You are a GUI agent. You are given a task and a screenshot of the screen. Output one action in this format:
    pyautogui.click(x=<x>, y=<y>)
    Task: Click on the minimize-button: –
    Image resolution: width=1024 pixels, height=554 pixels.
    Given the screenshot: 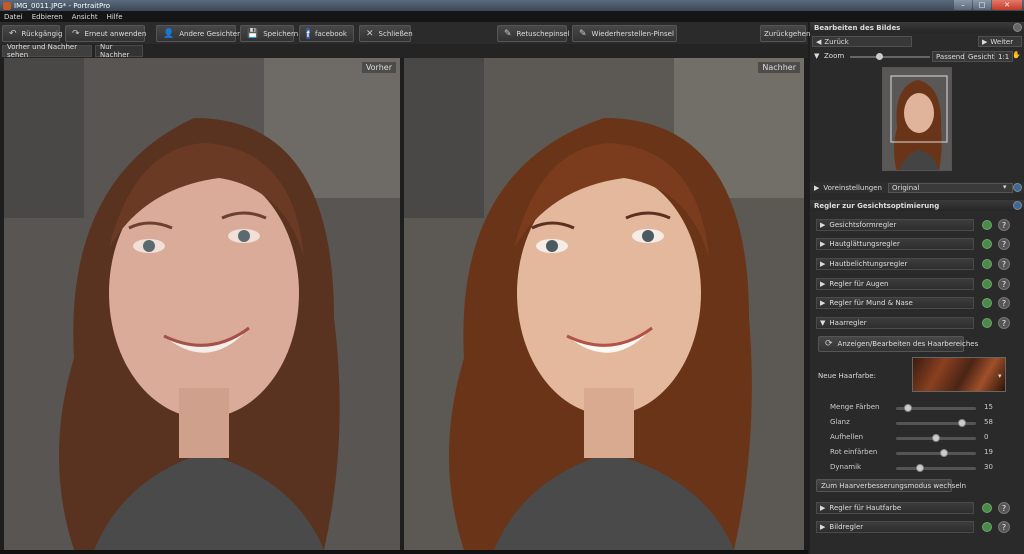 What is the action you would take?
    pyautogui.click(x=963, y=5)
    